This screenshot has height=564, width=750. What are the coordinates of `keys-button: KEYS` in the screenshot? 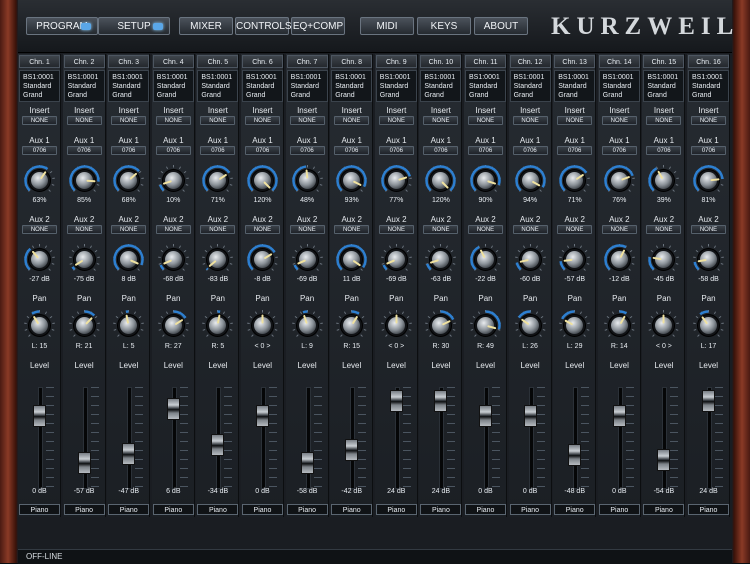 It's located at (444, 26).